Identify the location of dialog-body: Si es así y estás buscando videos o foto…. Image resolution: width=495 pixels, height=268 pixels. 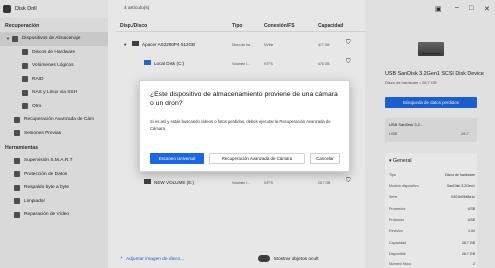
(240, 125).